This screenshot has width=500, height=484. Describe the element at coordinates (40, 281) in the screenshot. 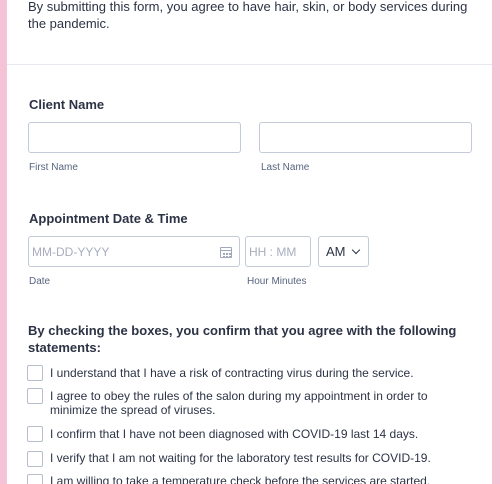

I see `date-sublabel: Date` at that location.